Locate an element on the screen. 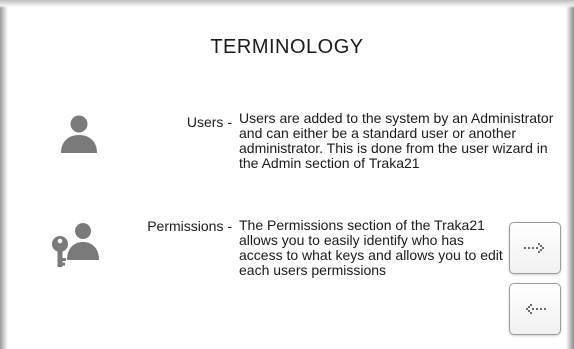  user-icon is located at coordinates (79, 134).